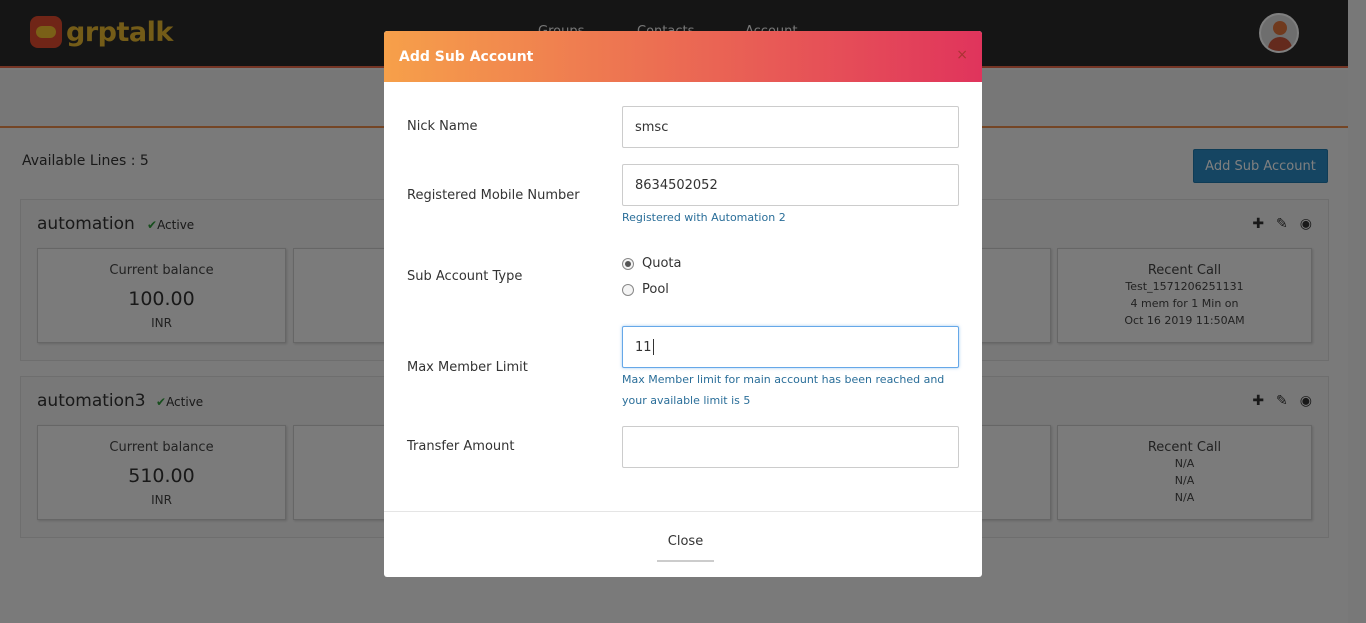 The height and width of the screenshot is (623, 1366). I want to click on modal-header: Add Sub Account ×, so click(683, 56).